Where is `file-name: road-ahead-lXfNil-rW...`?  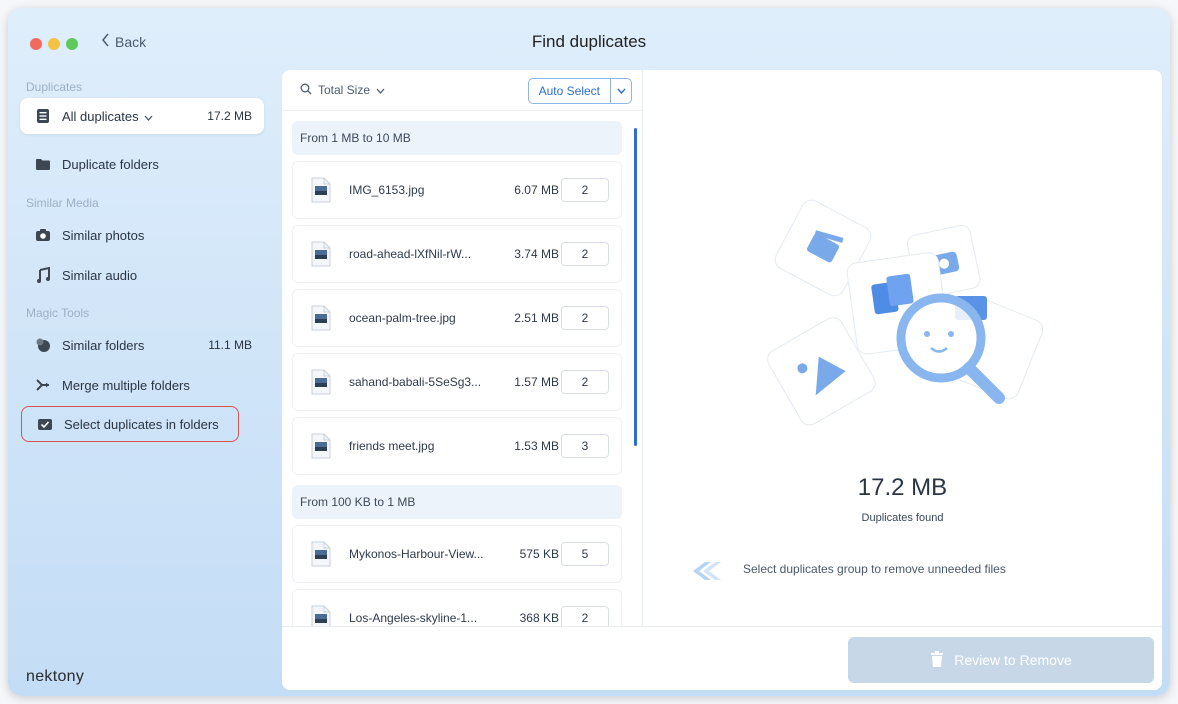 file-name: road-ahead-lXfNil-rW... is located at coordinates (410, 254).